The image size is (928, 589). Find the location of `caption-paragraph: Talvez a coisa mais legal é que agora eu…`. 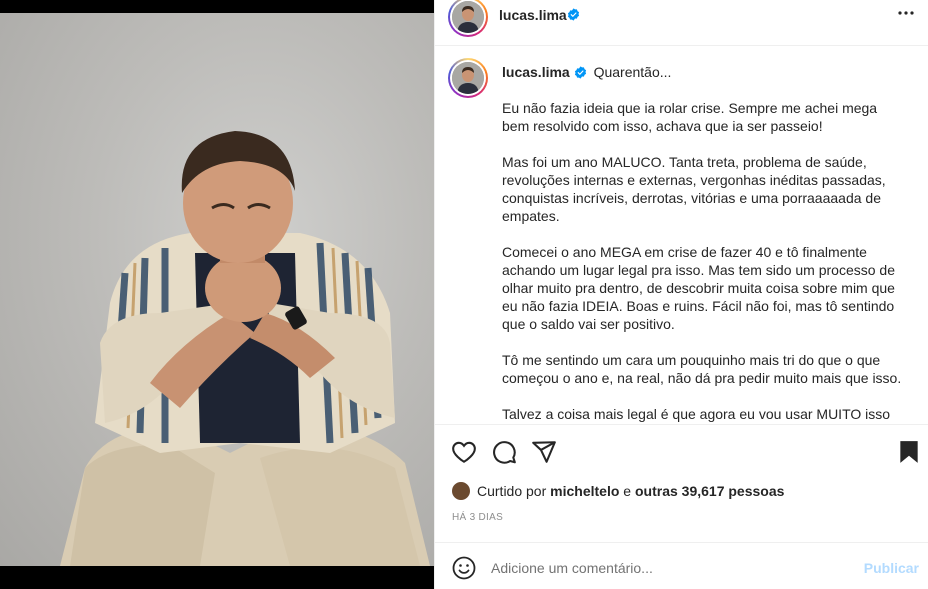

caption-paragraph: Talvez a coisa mais legal é que agora eu… is located at coordinates (696, 414).